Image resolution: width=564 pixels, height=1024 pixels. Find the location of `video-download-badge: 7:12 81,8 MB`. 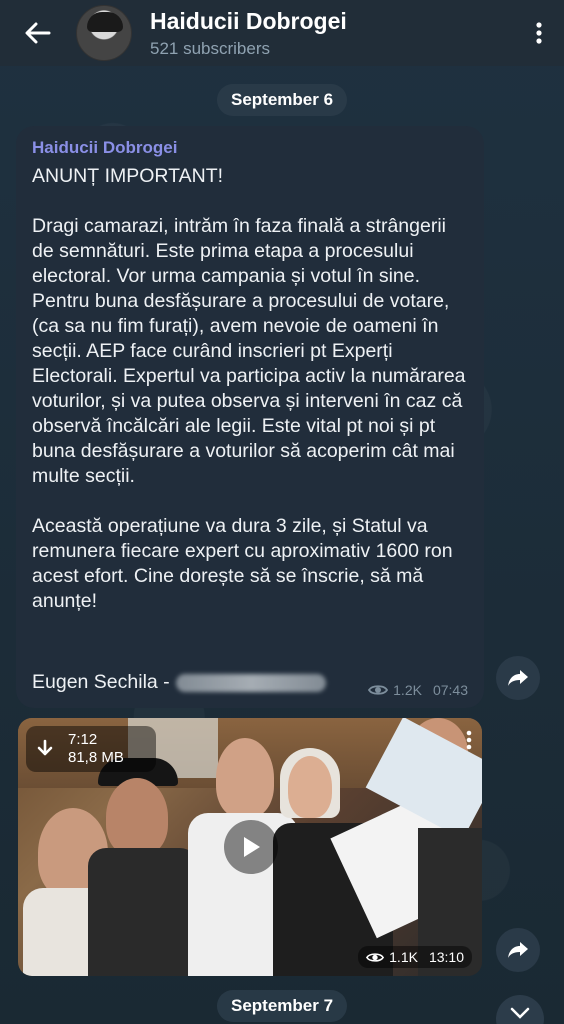

video-download-badge: 7:12 81,8 MB is located at coordinates (91, 749).